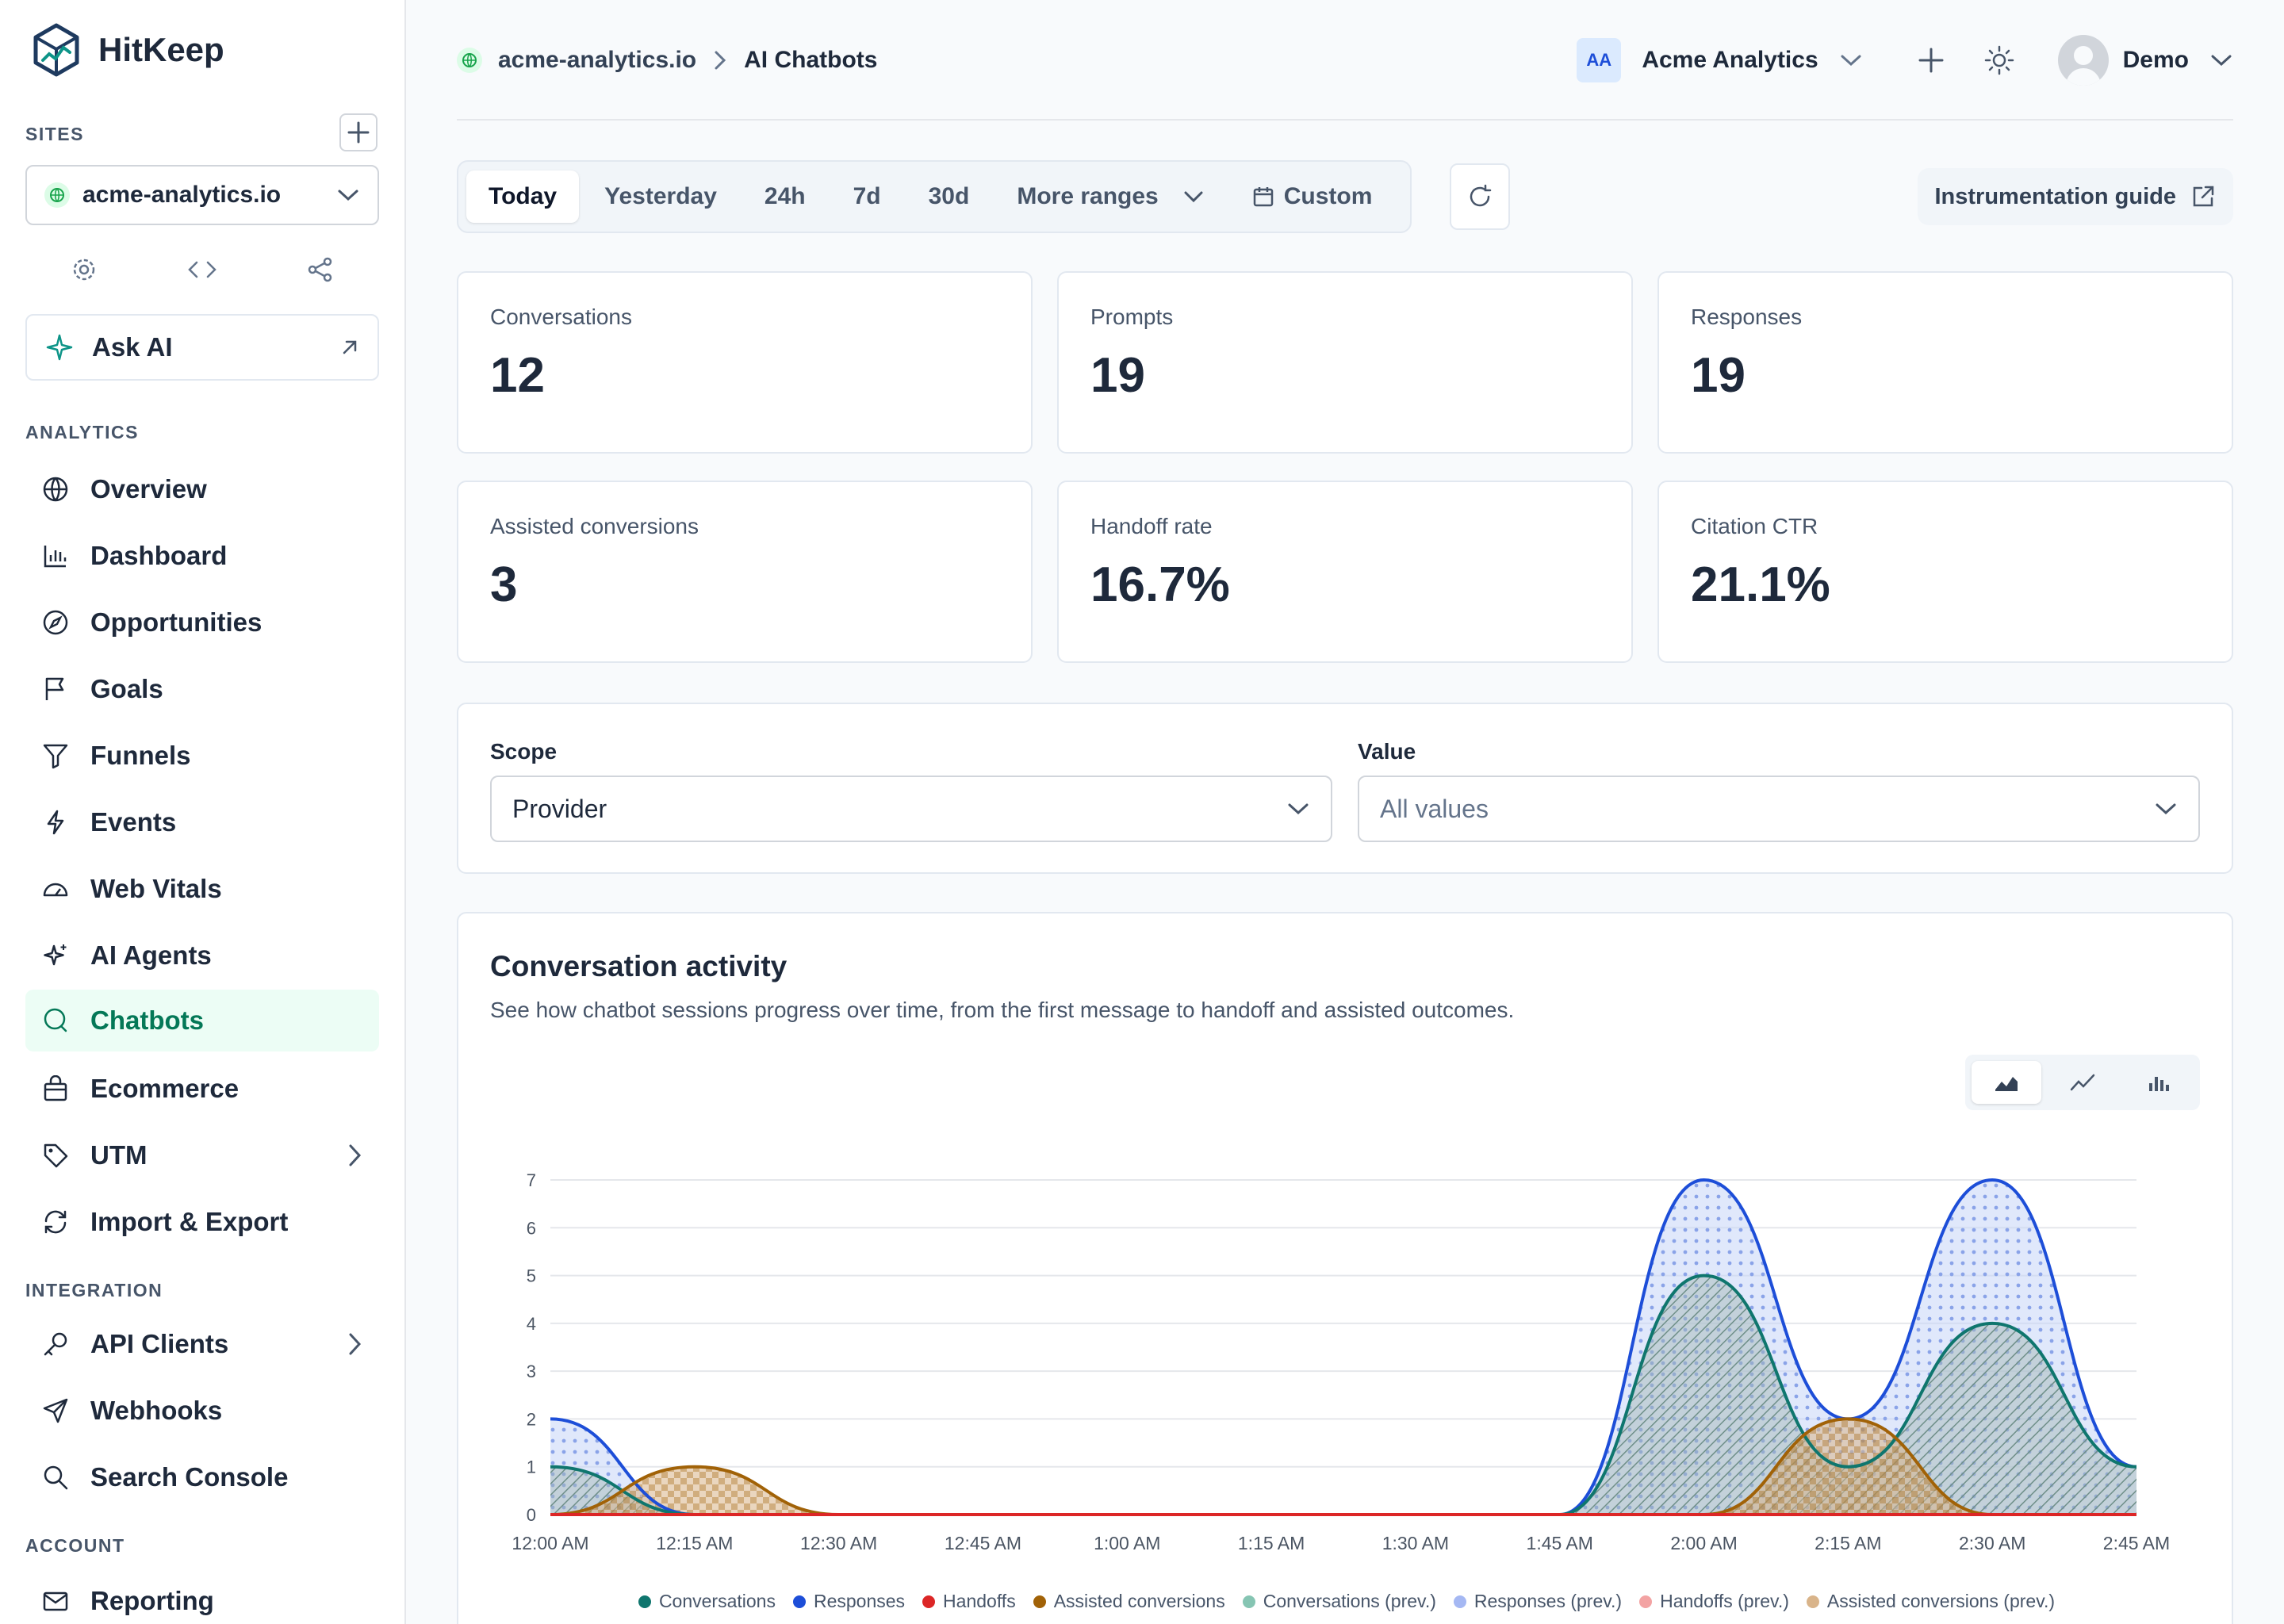 The image size is (2284, 1624). I want to click on site-selector-label: acme-analytics.io, so click(182, 195).